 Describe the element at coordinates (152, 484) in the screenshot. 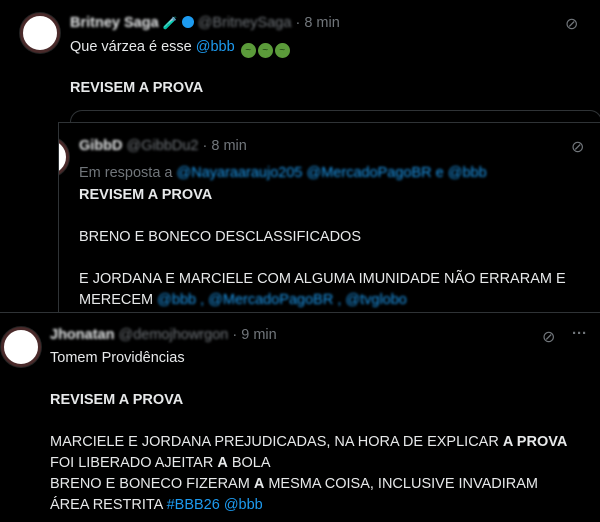

I see `tweet-text: BRENO E BONECO FIZERAM` at that location.